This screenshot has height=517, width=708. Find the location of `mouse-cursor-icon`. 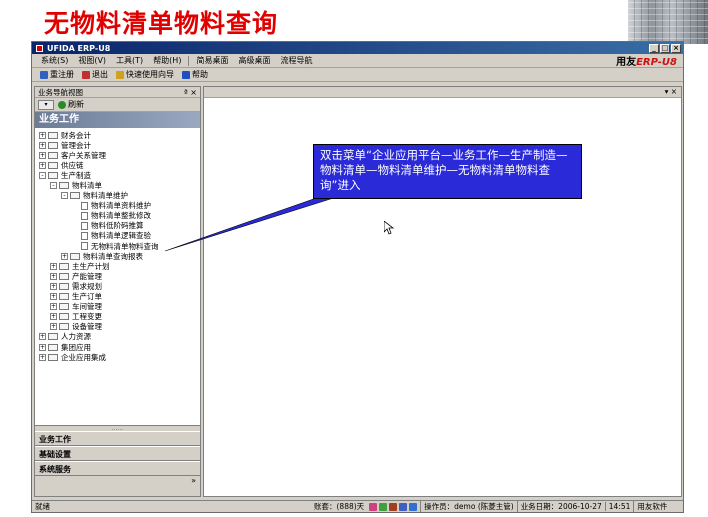

mouse-cursor-icon is located at coordinates (389, 228).